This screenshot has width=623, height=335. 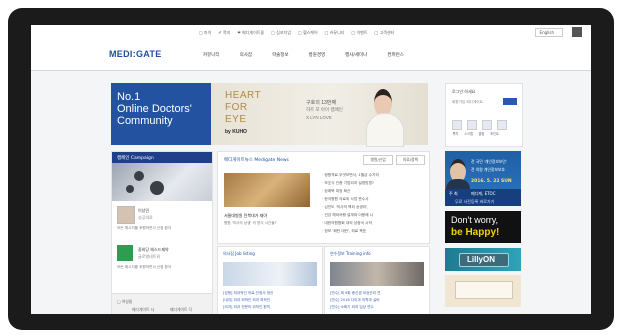 I want to click on job-title: 의사잡 Job listing, so click(x=239, y=254).